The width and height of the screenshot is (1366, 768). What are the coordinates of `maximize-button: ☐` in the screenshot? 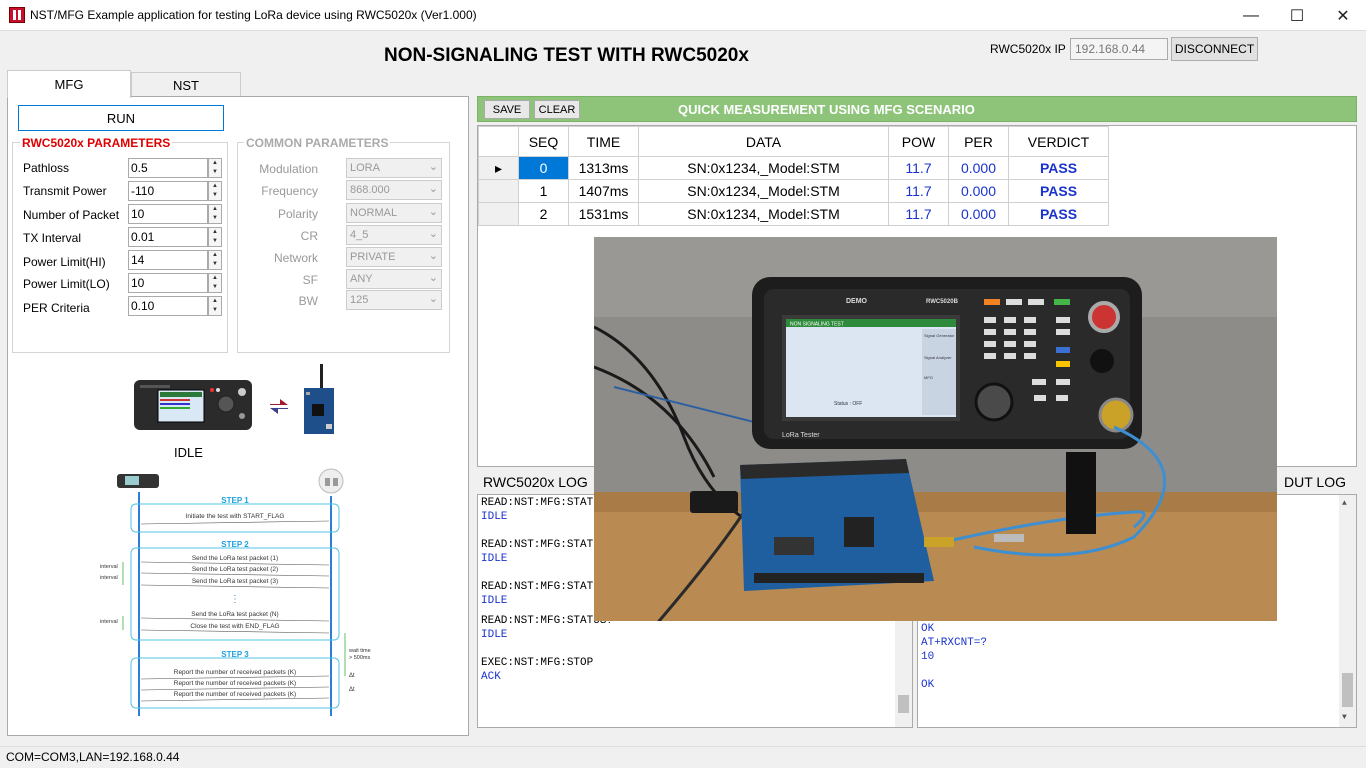 It's located at (1297, 15).